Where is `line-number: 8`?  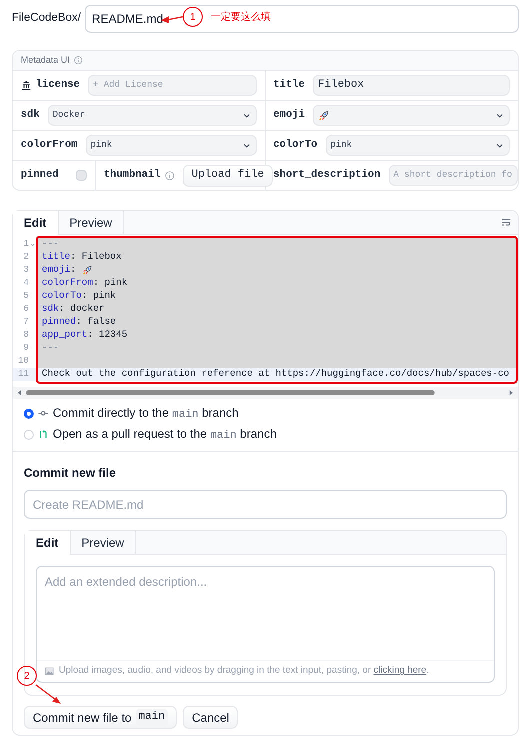
line-number: 8 is located at coordinates (26, 335).